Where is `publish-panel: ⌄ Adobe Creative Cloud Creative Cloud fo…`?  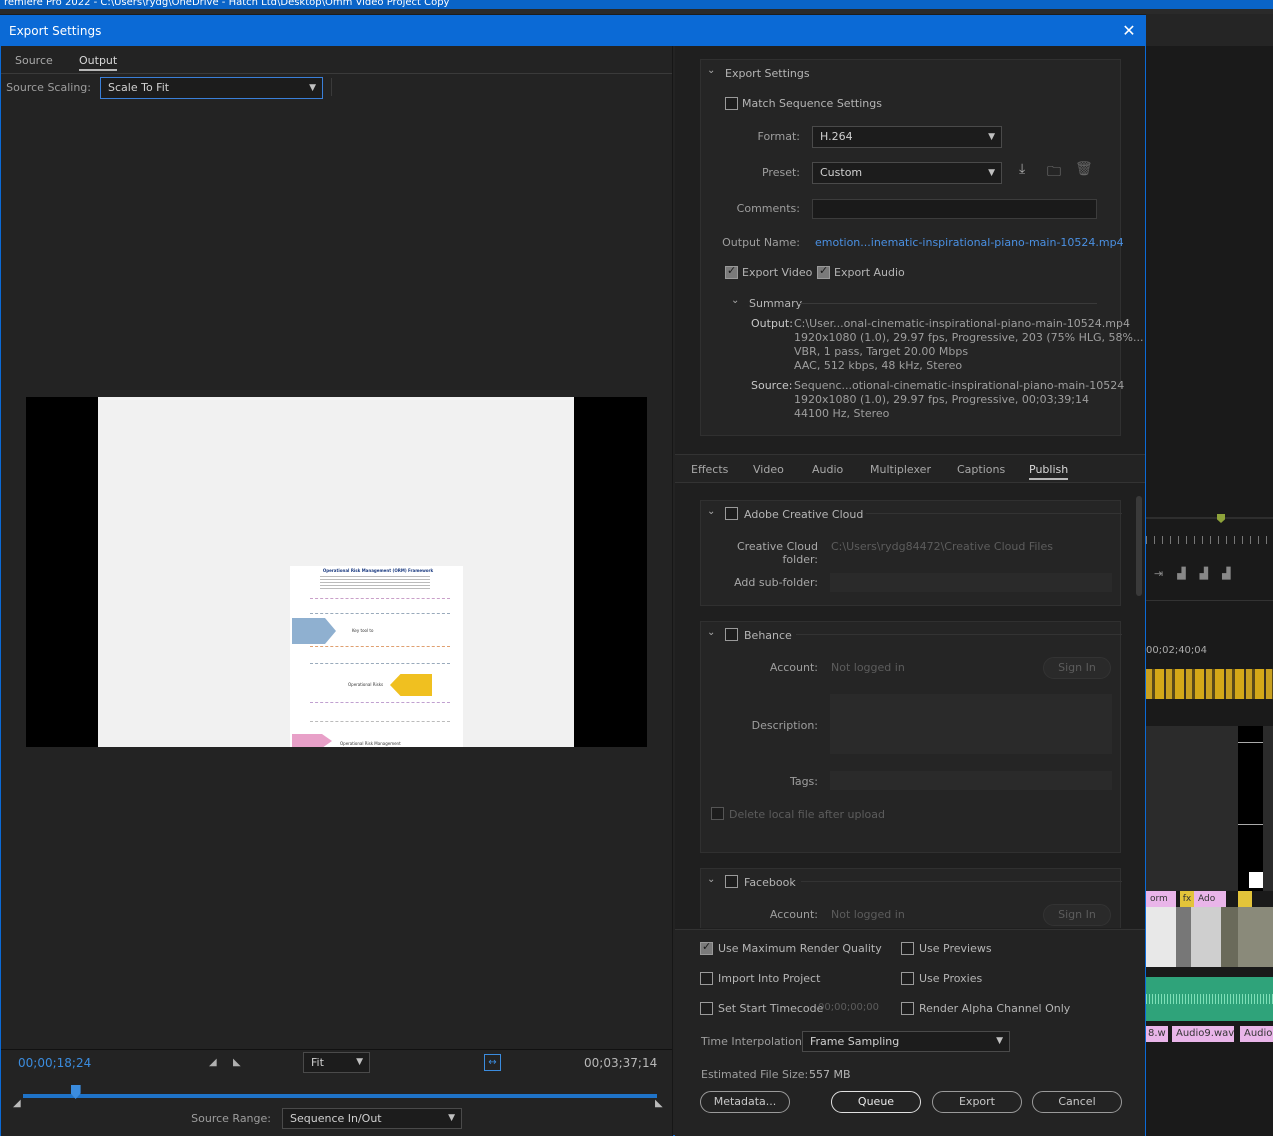 publish-panel: ⌄ Adobe Creative Cloud Creative Cloud fo… is located at coordinates (910, 706).